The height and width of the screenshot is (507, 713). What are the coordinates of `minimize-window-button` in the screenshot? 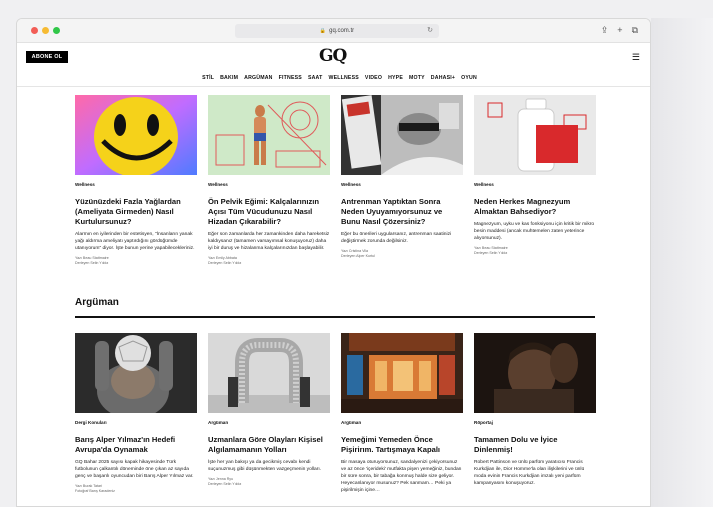 It's located at (45, 30).